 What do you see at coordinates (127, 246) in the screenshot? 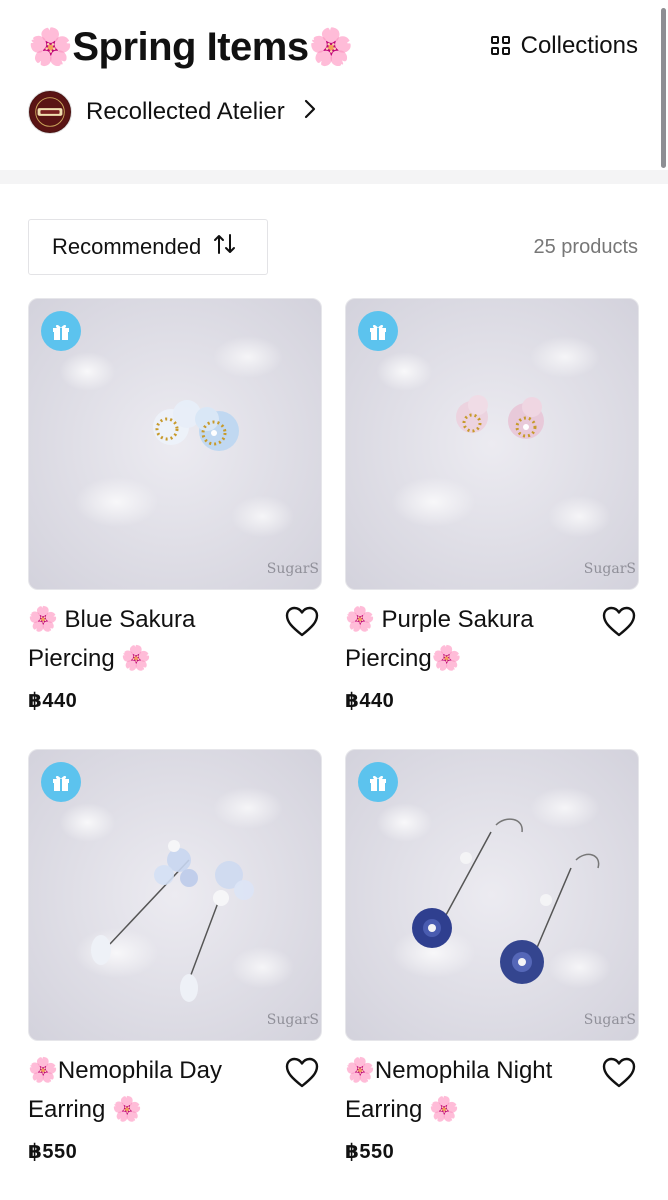
I see `sort-label: Recommended` at bounding box center [127, 246].